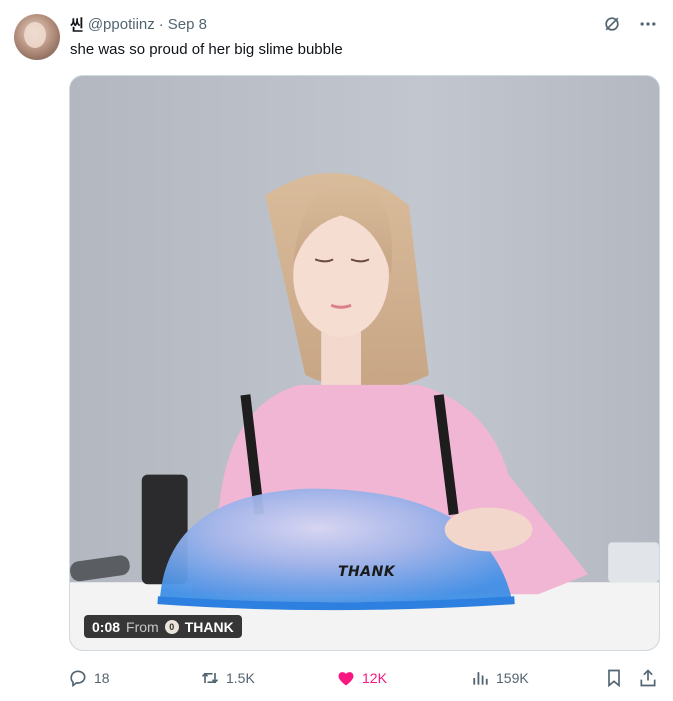  I want to click on repost-icon, so click(210, 678).